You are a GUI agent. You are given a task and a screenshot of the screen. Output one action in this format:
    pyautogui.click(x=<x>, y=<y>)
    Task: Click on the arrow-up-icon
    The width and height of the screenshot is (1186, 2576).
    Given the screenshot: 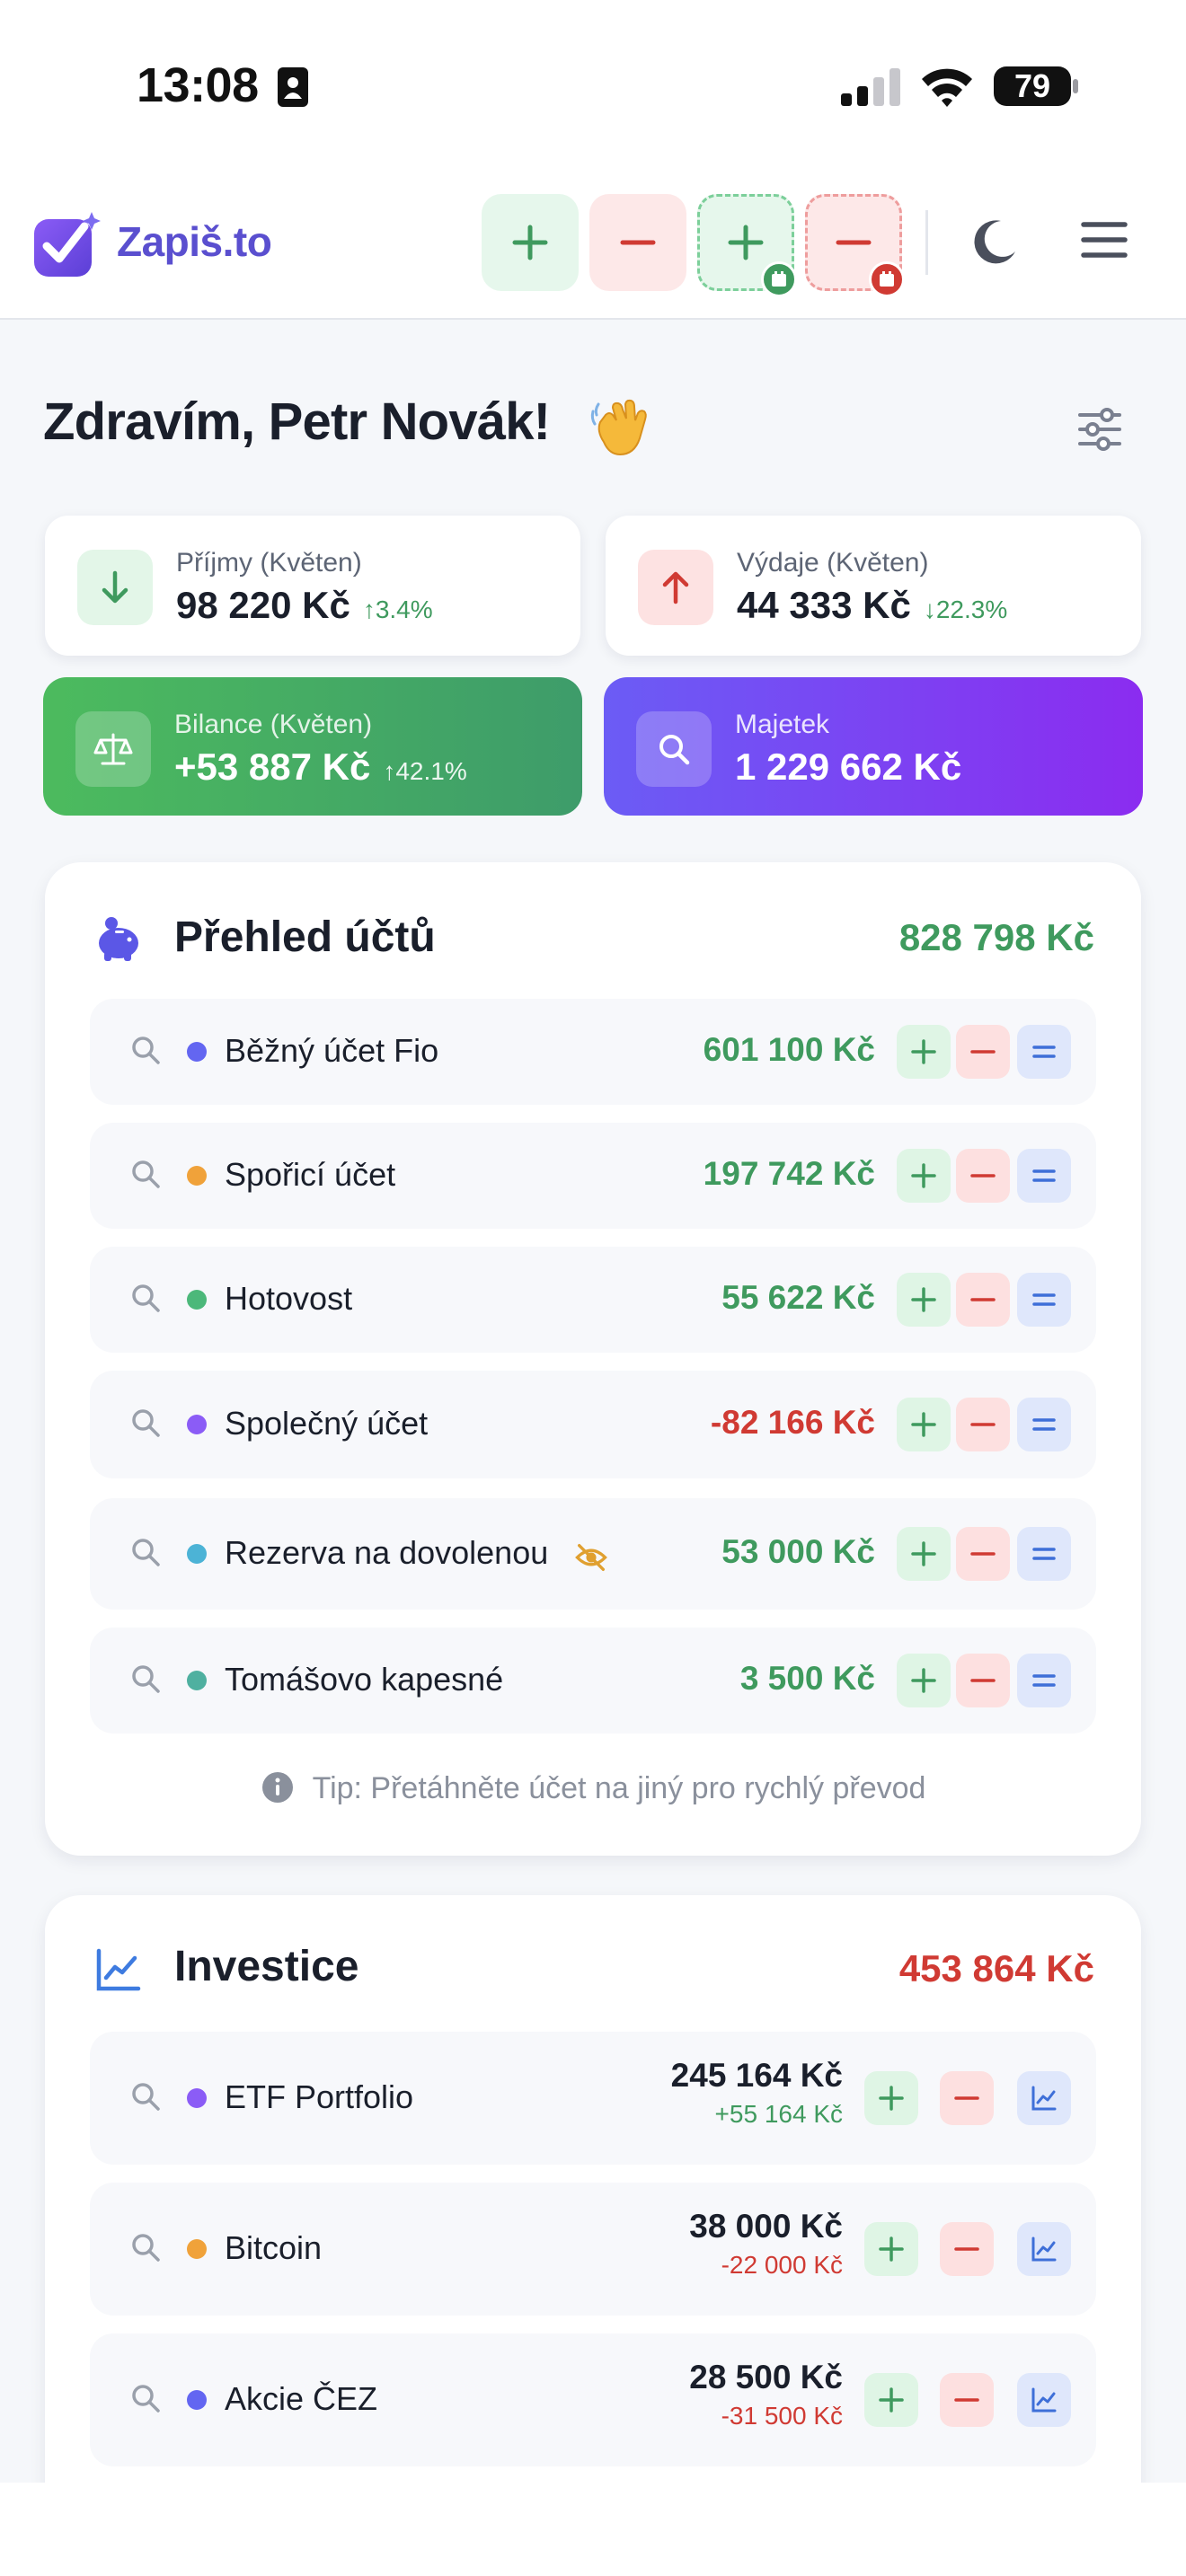 What is the action you would take?
    pyautogui.click(x=675, y=587)
    